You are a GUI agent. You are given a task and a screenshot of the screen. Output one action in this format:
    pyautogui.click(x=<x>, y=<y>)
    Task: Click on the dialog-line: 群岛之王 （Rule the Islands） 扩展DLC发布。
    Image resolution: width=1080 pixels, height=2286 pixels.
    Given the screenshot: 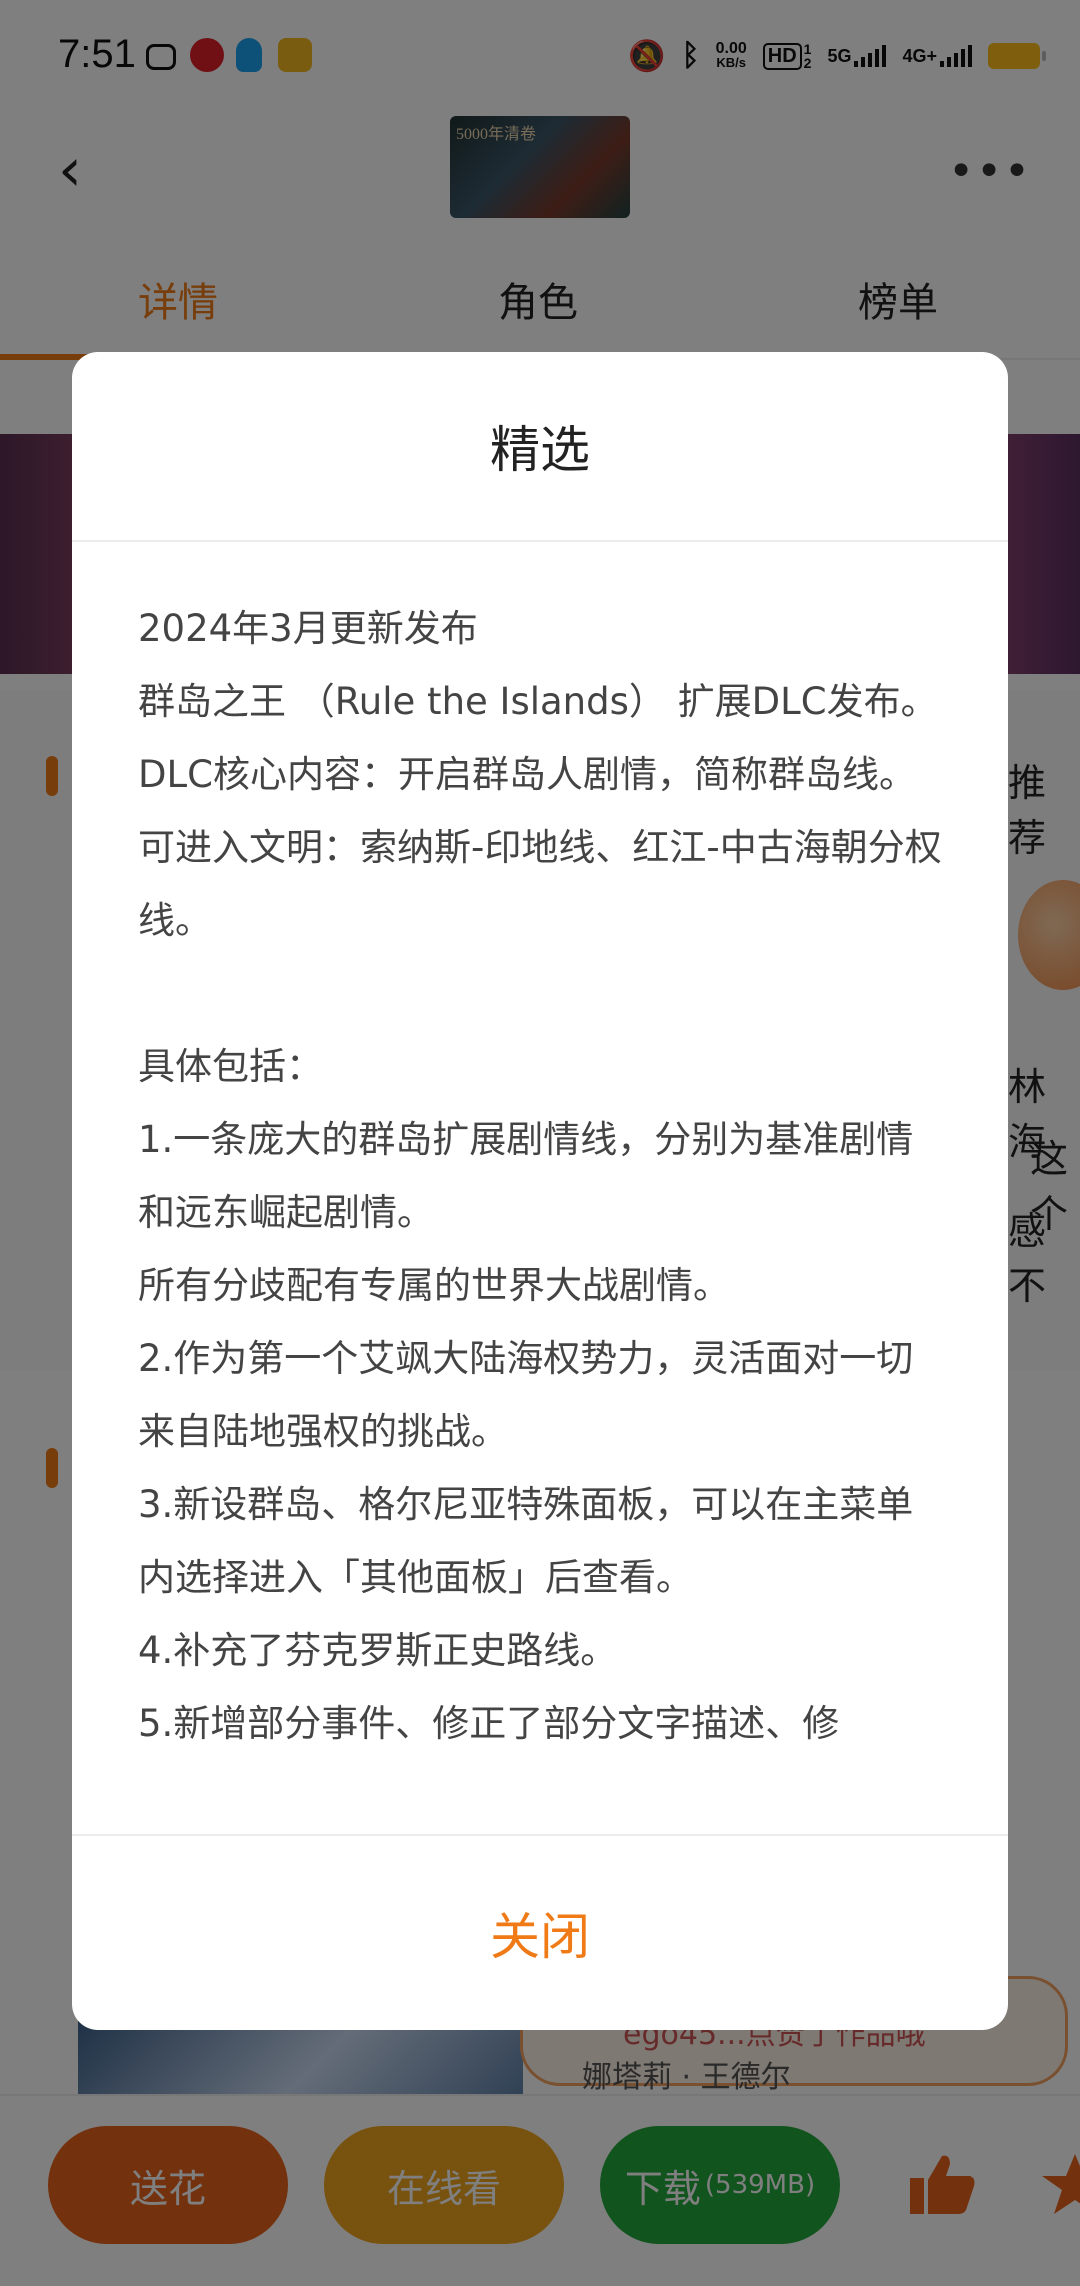 What is the action you would take?
    pyautogui.click(x=538, y=701)
    